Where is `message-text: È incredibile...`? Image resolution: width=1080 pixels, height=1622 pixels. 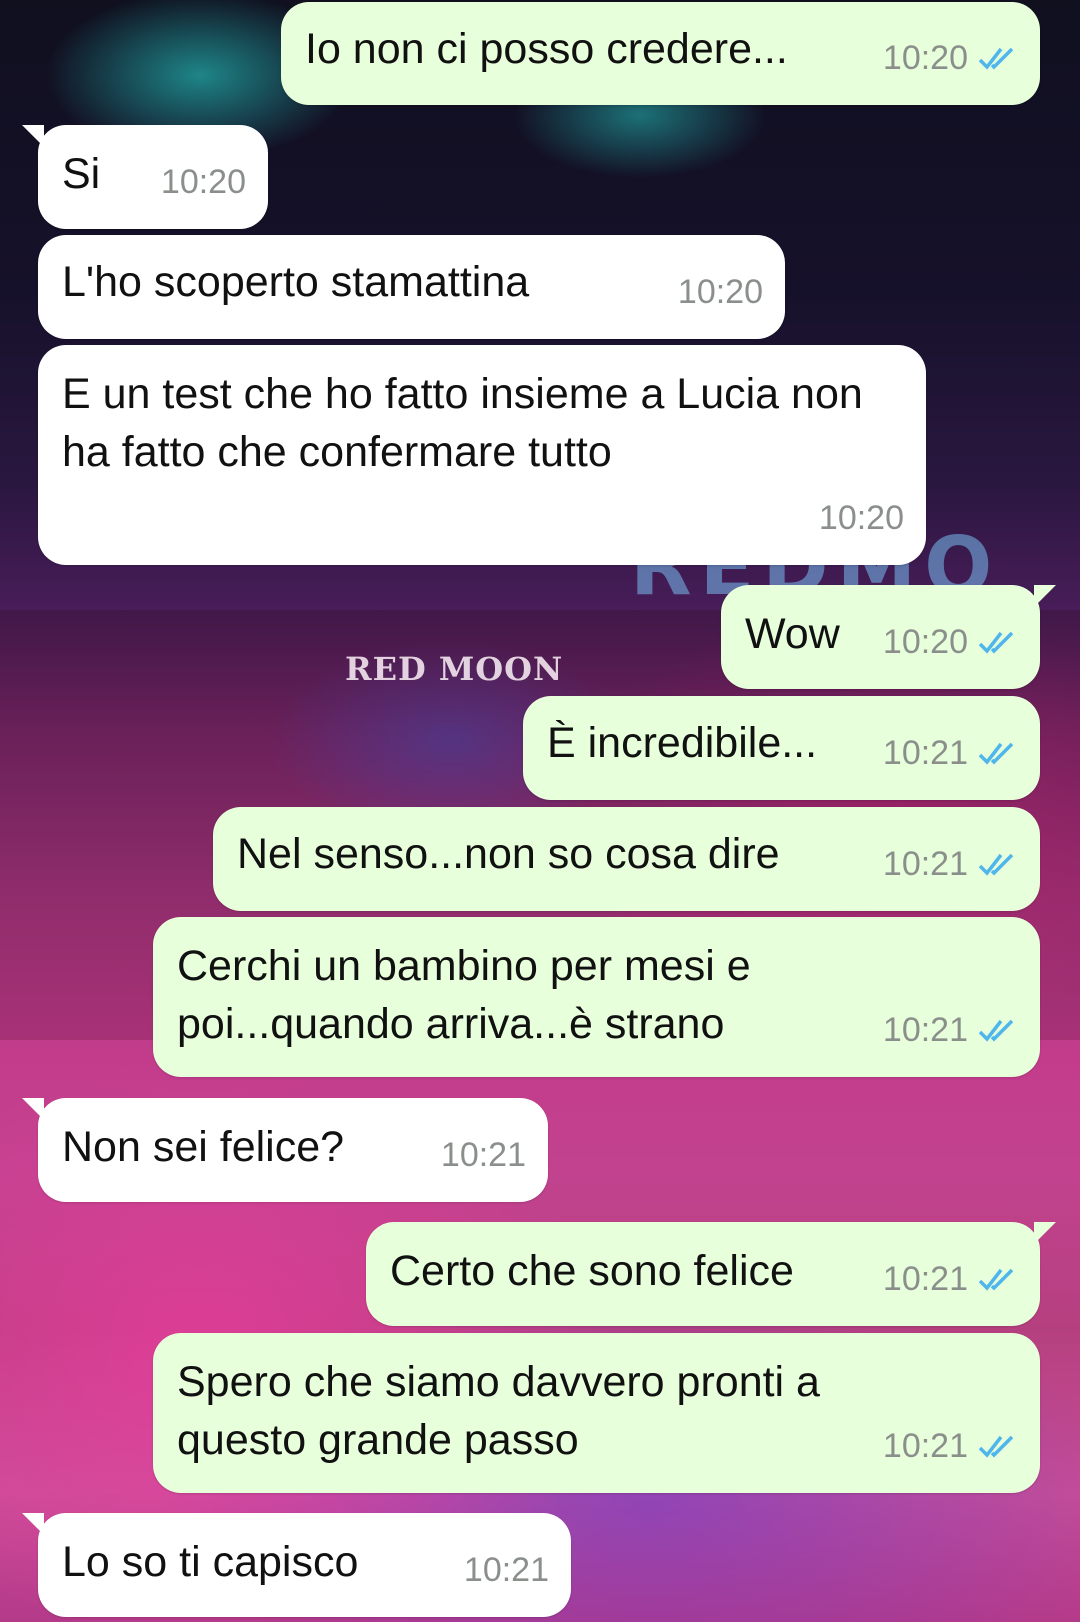 message-text: È incredibile... is located at coordinates (682, 743).